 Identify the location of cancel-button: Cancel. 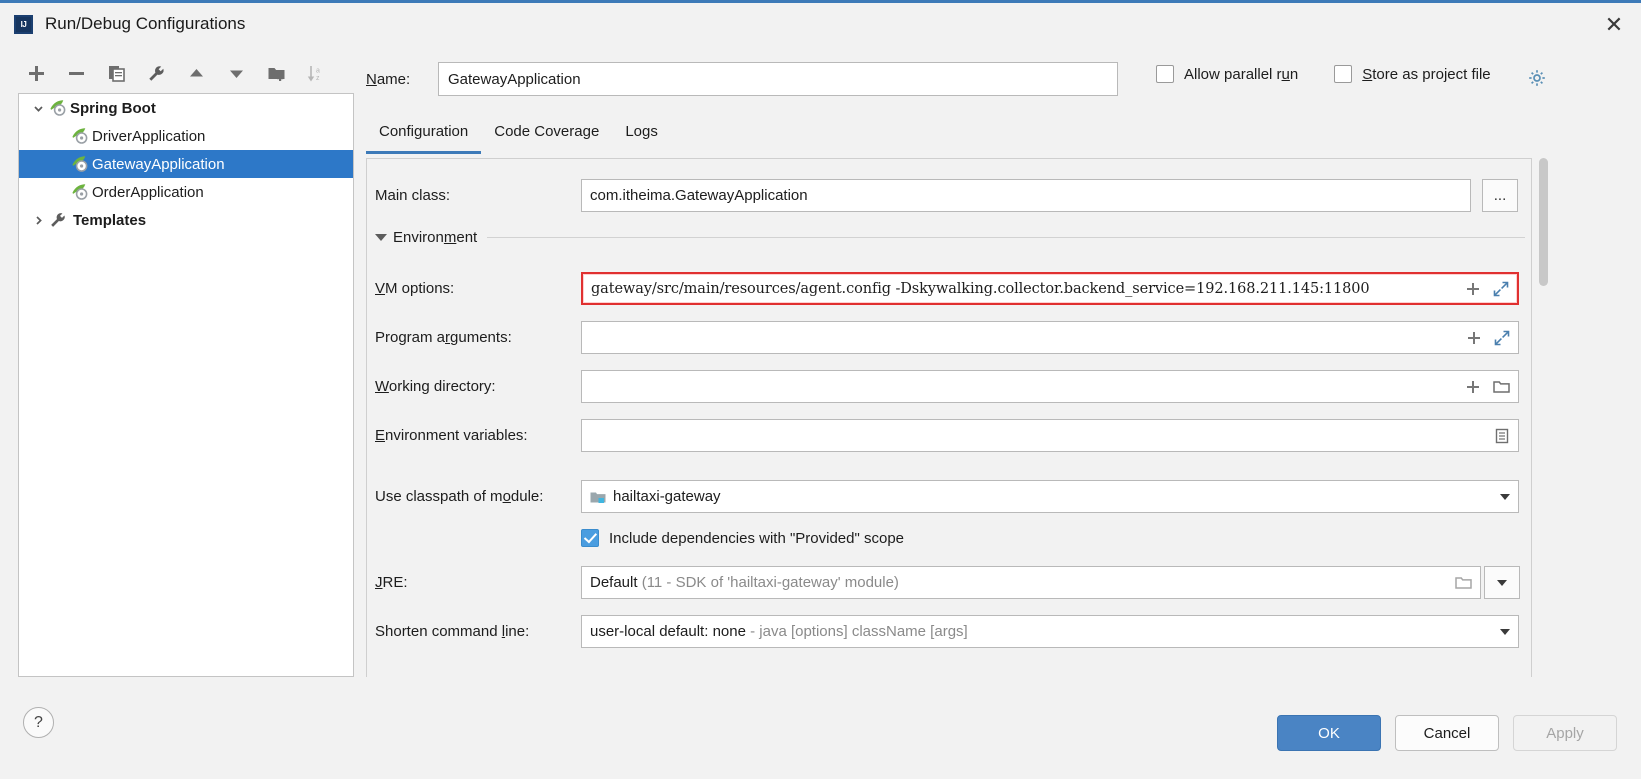
(1447, 733).